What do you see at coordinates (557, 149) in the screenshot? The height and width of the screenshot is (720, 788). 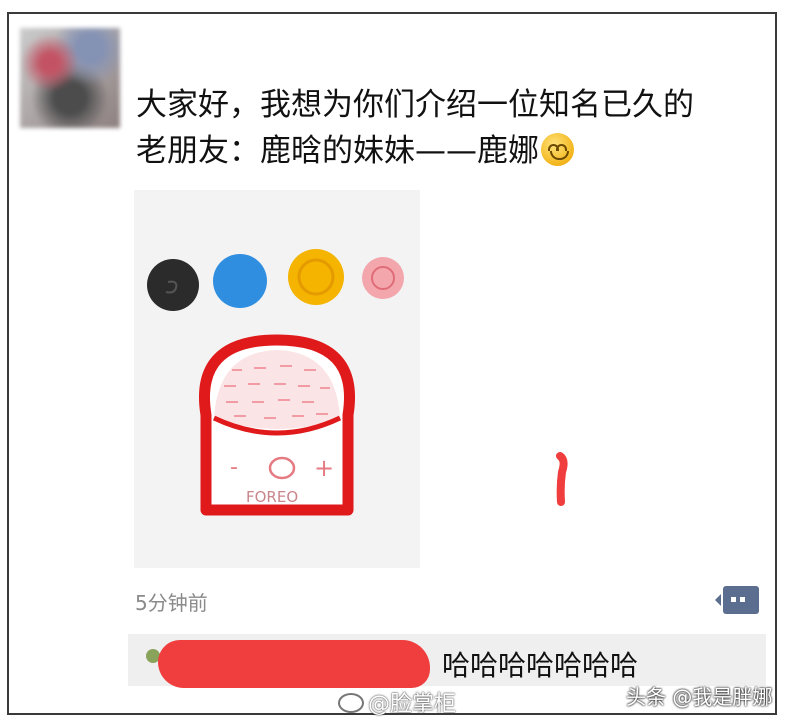 I see `smiling-face-icon` at bounding box center [557, 149].